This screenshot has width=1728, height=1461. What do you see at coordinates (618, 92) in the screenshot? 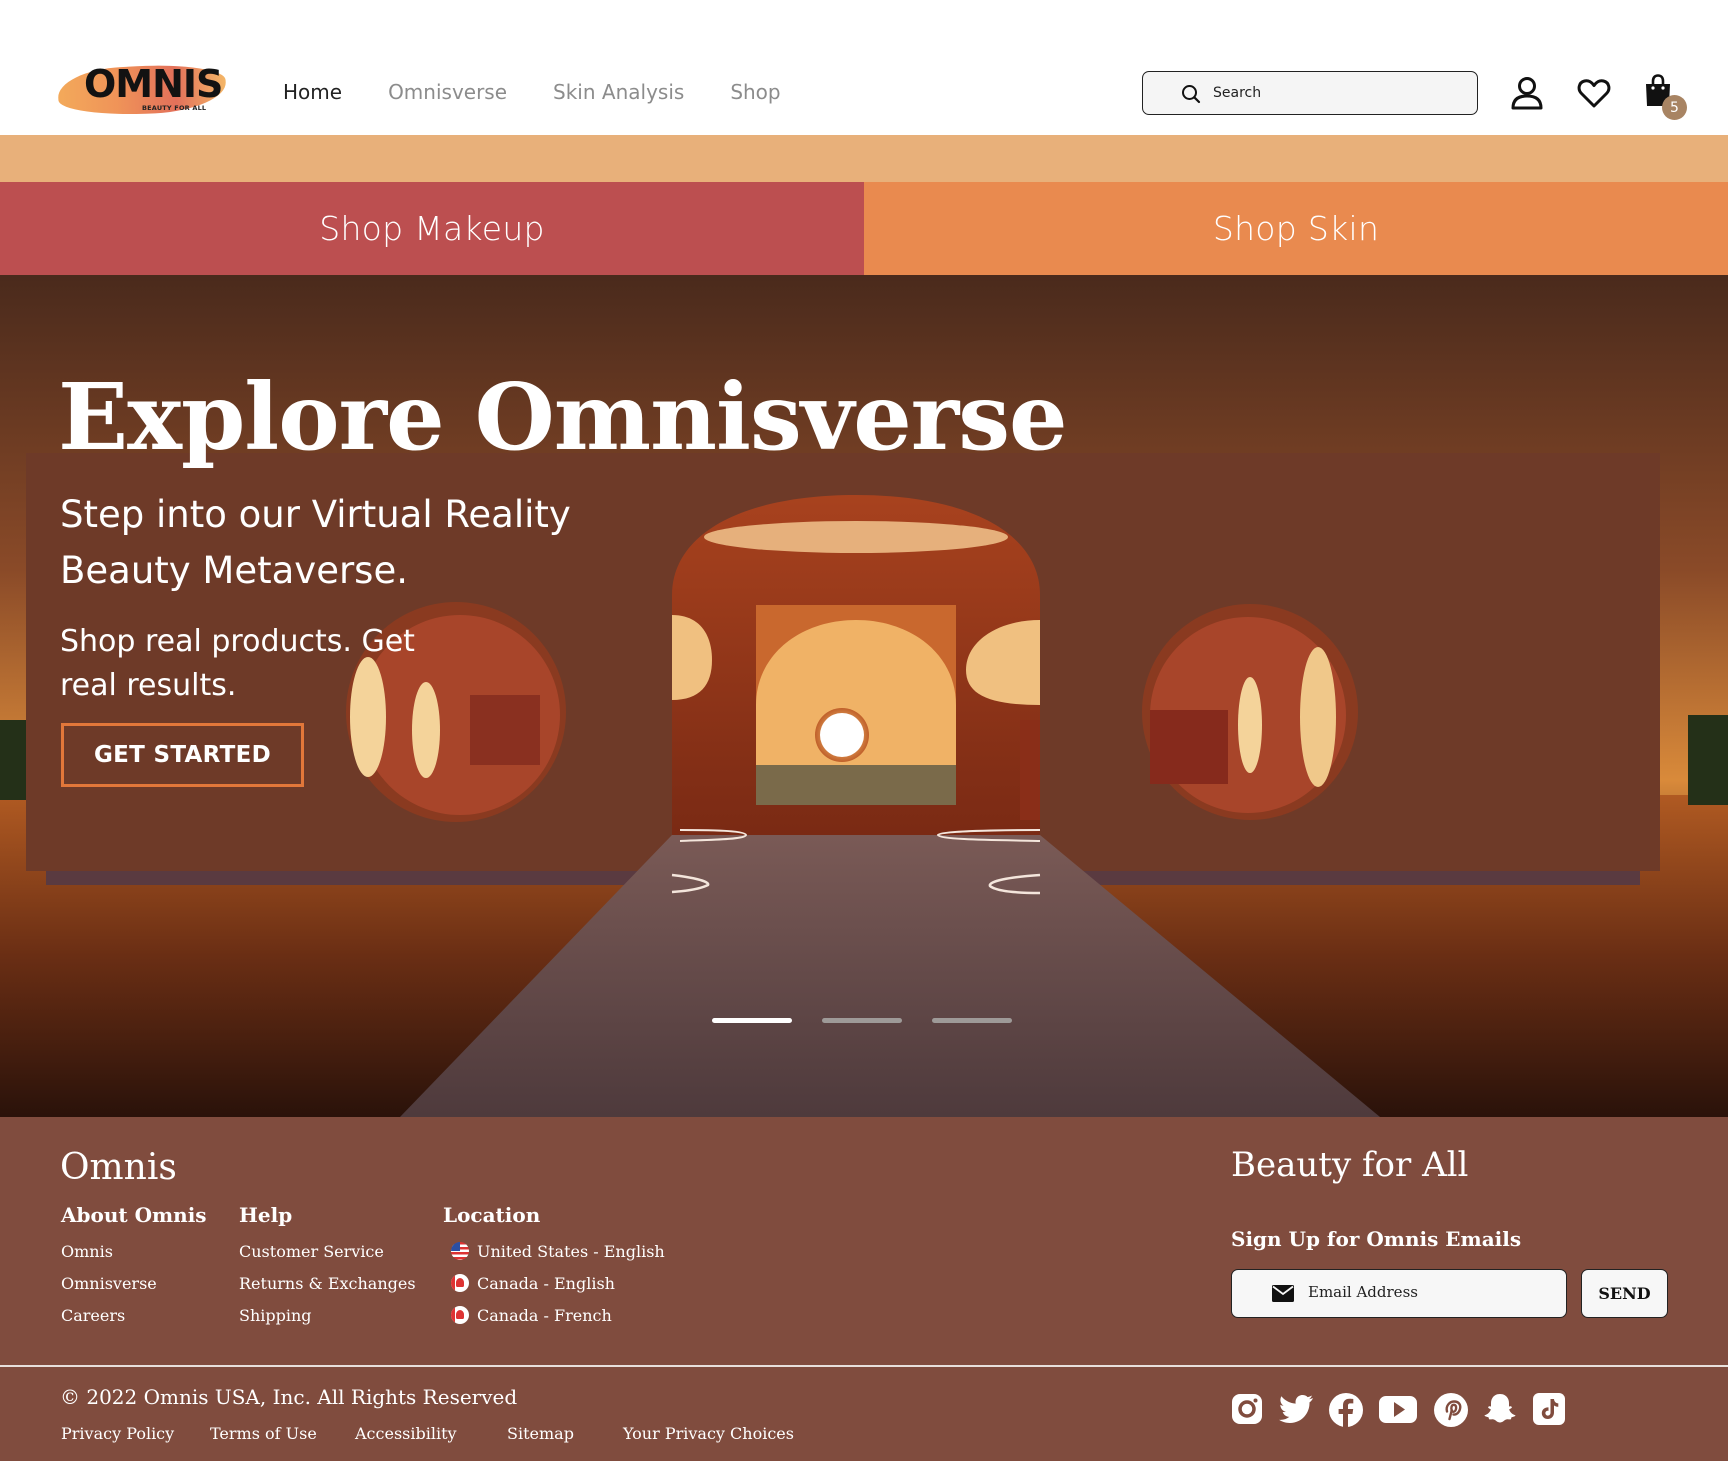
I see `nav-skin-analysis: Skin Analysis` at bounding box center [618, 92].